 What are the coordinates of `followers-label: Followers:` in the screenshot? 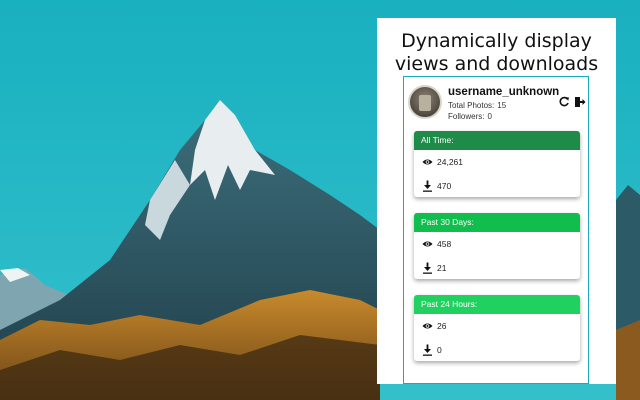 It's located at (466, 116).